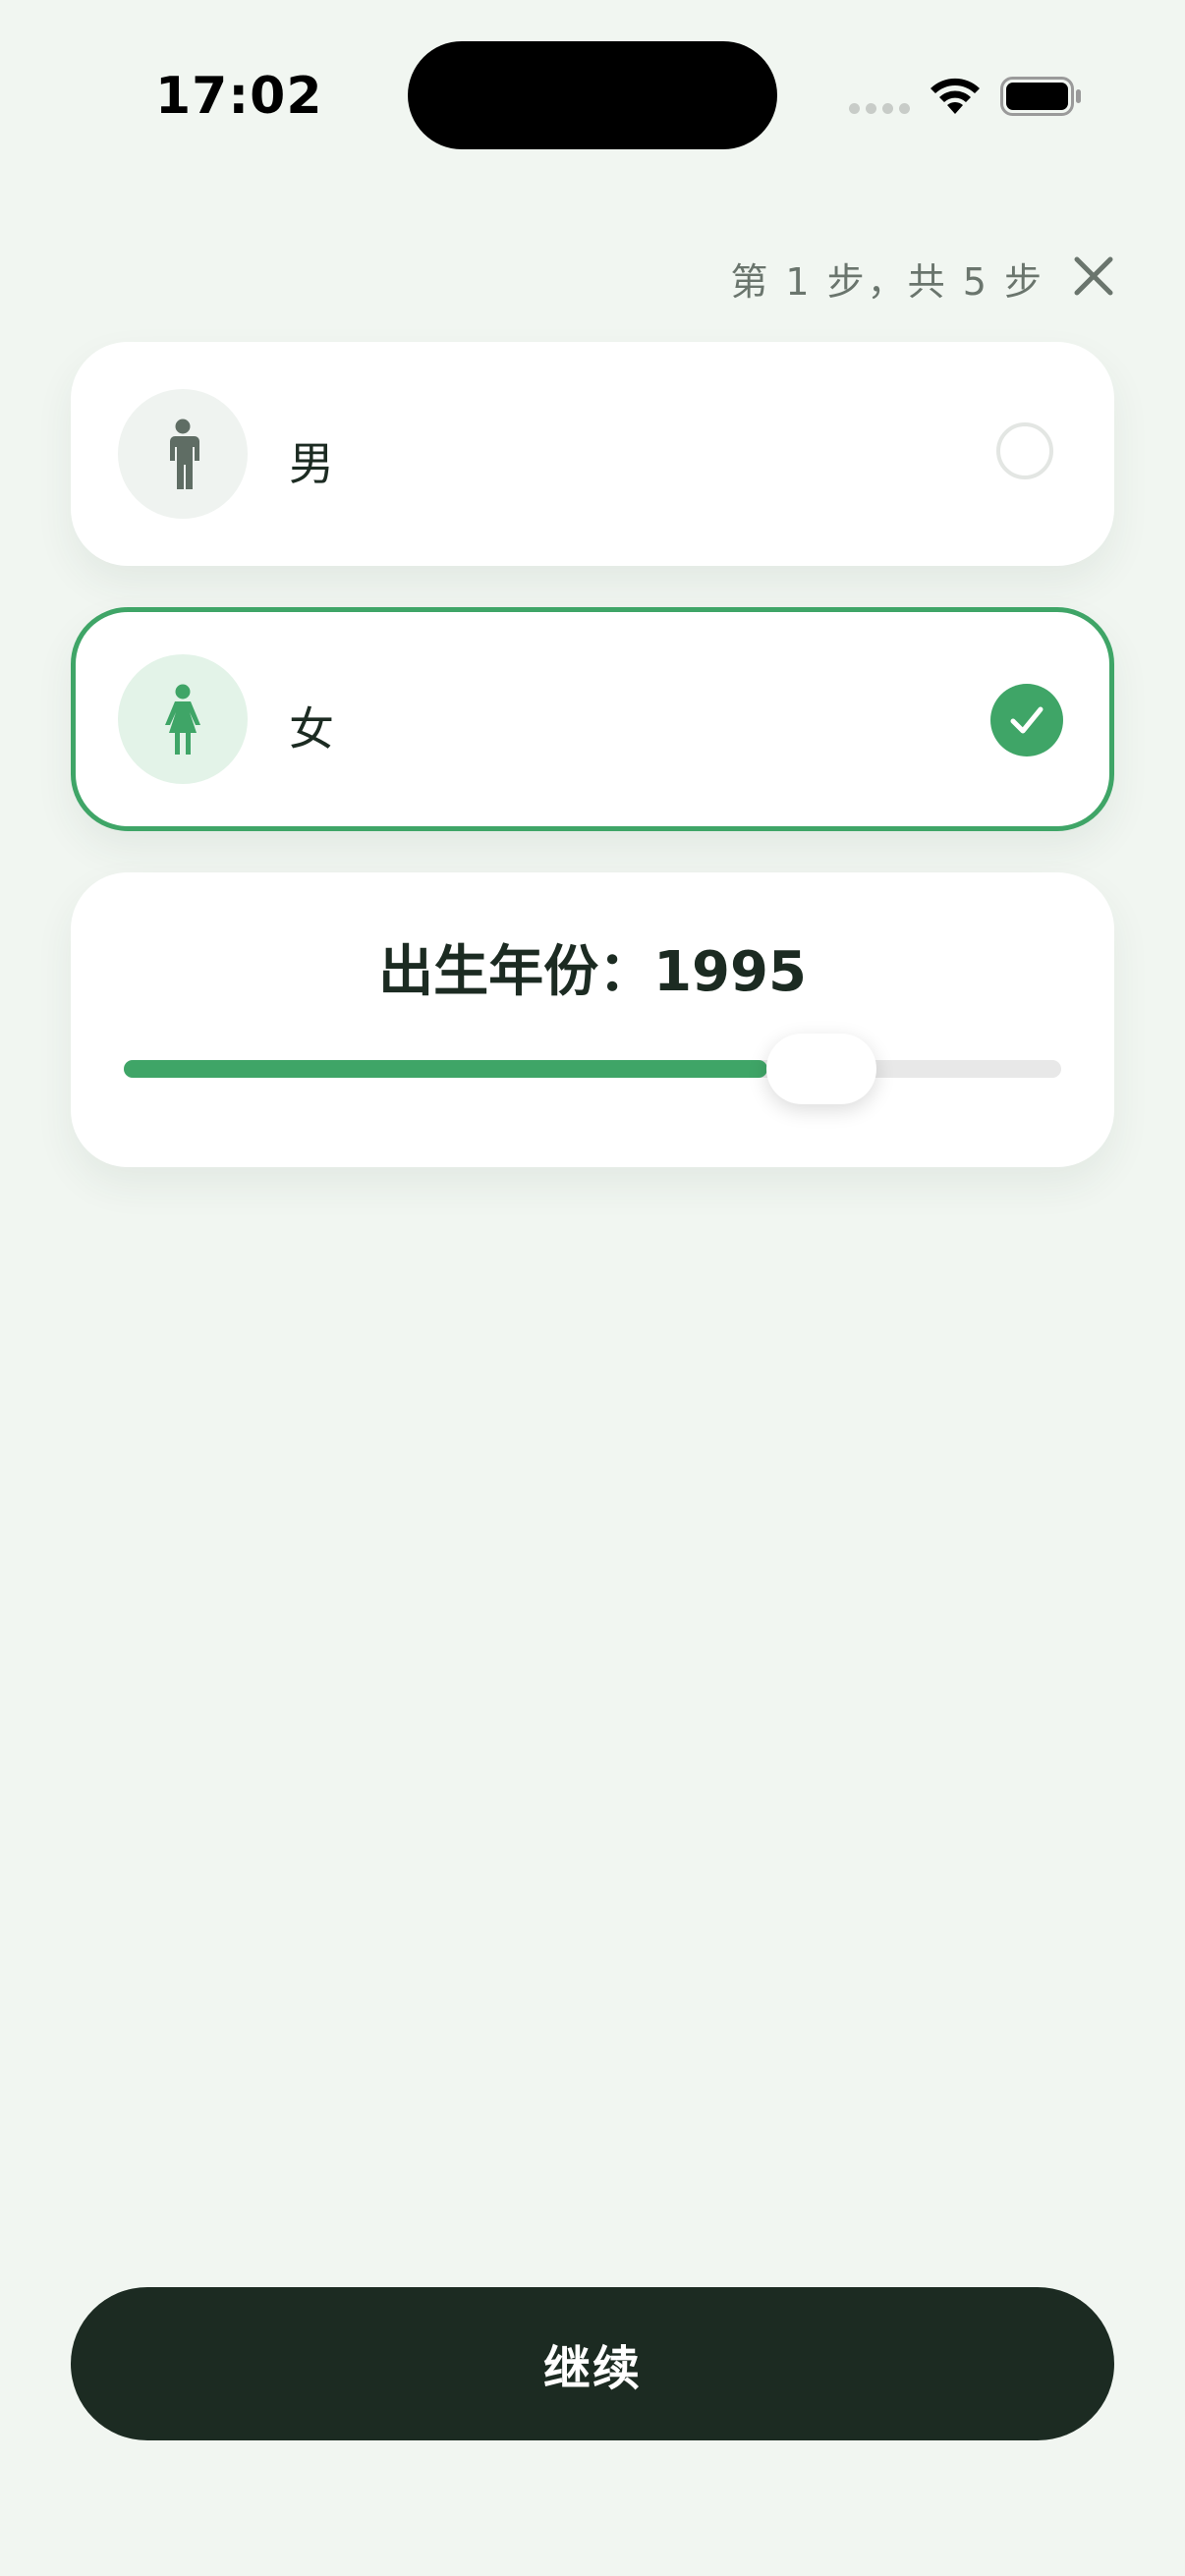 The width and height of the screenshot is (1185, 2576). I want to click on birth-year-label: 出生年份：1995, so click(592, 972).